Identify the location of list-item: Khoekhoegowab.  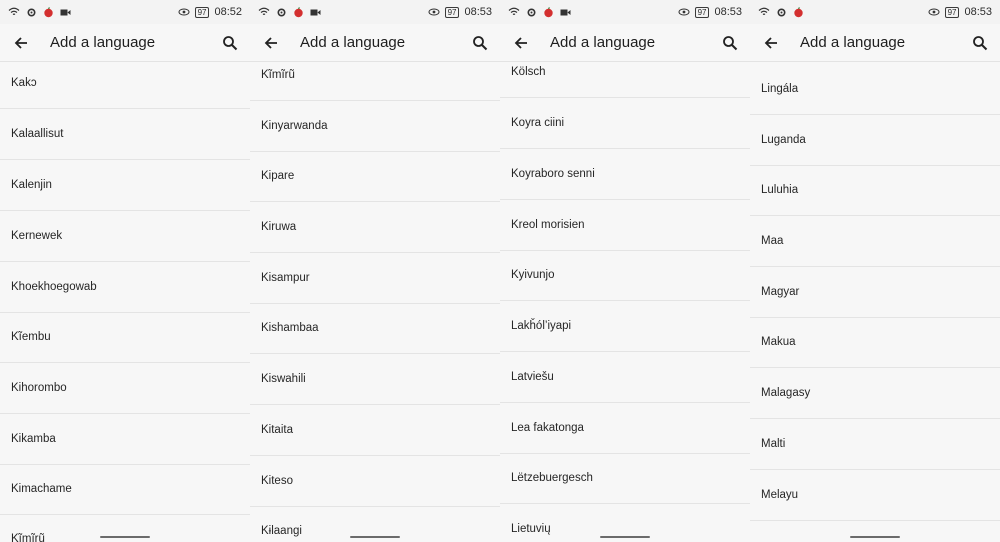
(125, 287).